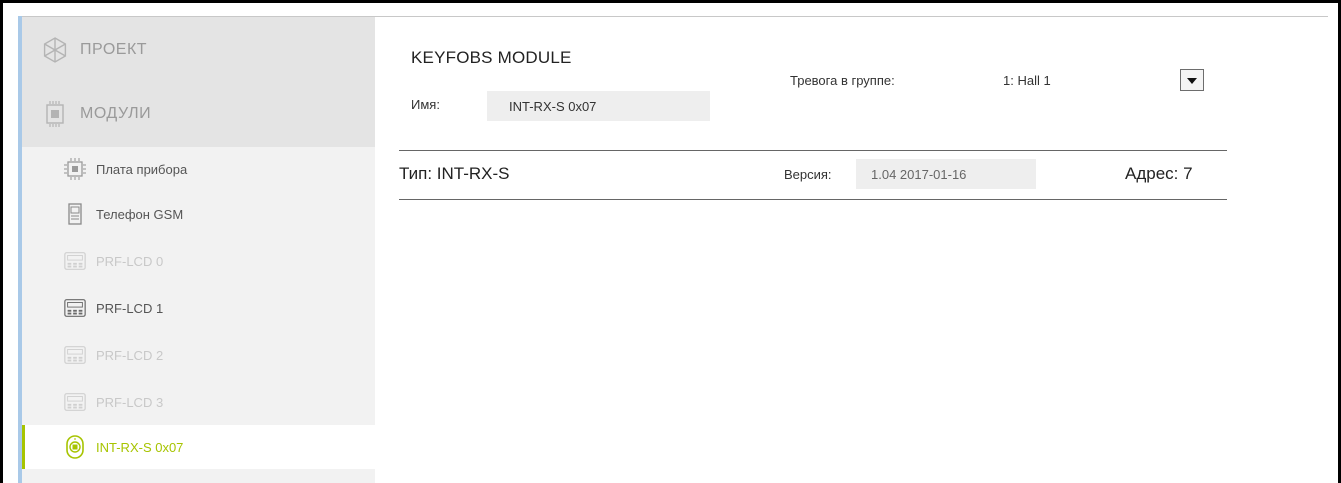 This screenshot has height=483, width=1341. Describe the element at coordinates (75, 447) in the screenshot. I see `keyfob-icon` at that location.